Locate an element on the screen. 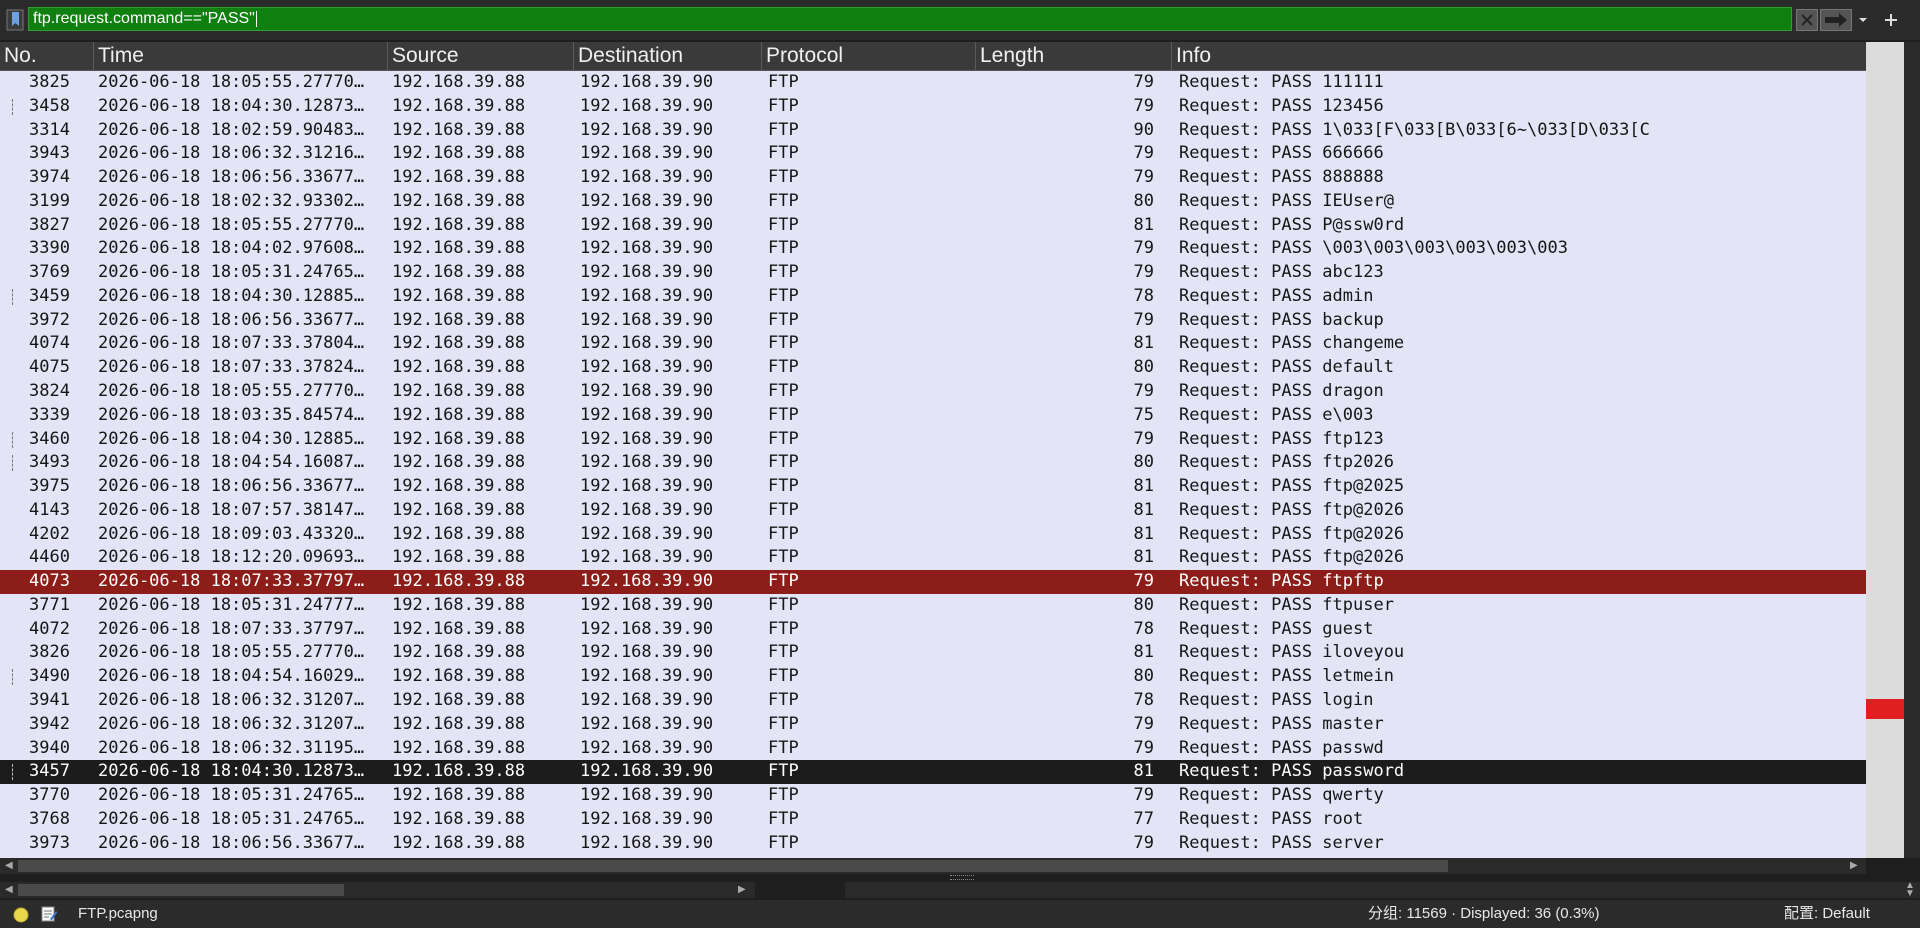  pane-splitter is located at coordinates (960, 877).